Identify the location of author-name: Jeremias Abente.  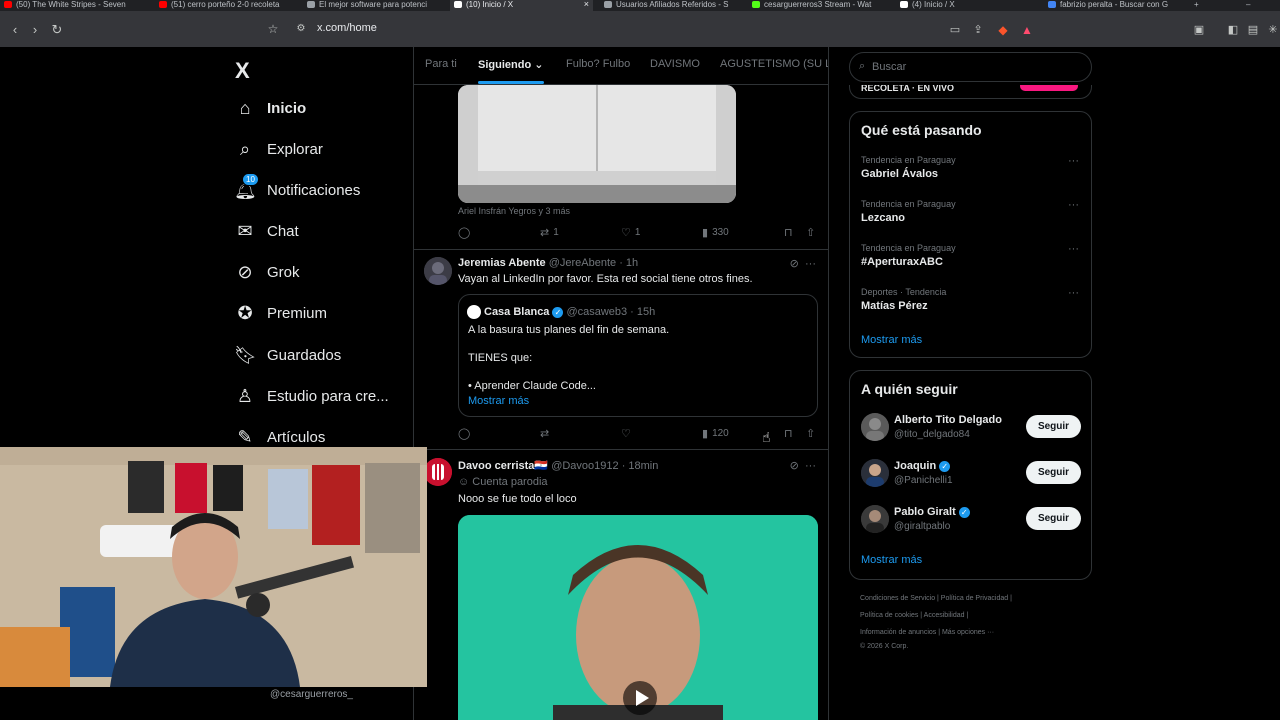
(502, 263).